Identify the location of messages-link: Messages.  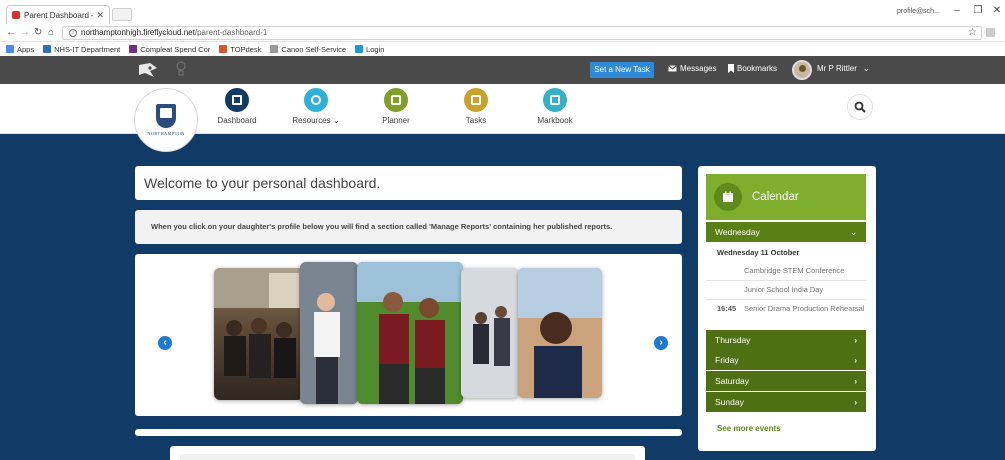
(692, 68).